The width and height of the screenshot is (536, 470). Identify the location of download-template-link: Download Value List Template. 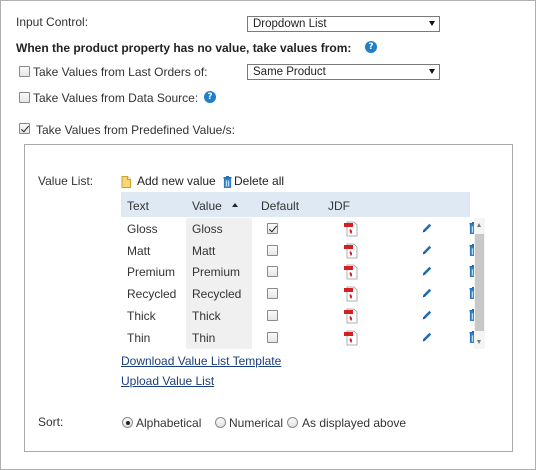
(201, 361).